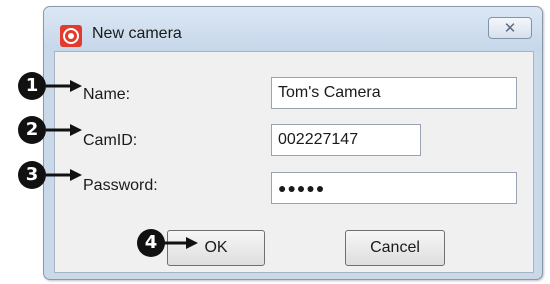 Image resolution: width=550 pixels, height=284 pixels. Describe the element at coordinates (32, 130) in the screenshot. I see `callout-badge-2: 2` at that location.